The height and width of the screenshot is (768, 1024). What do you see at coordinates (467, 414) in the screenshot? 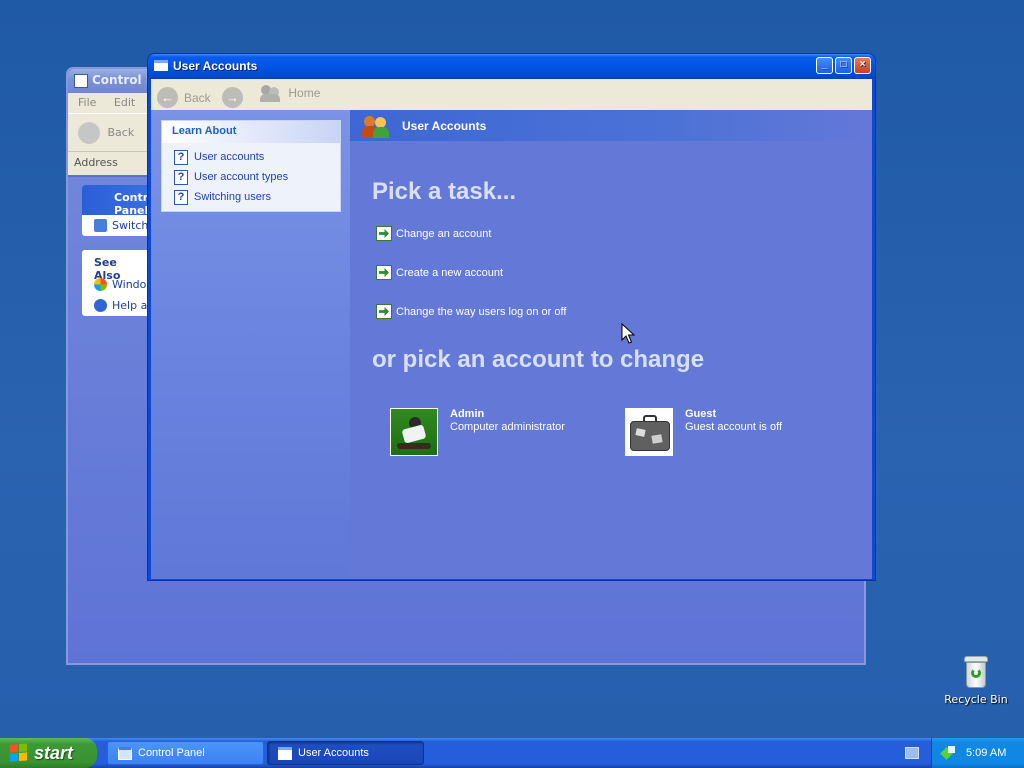
I see `account-name: Admin` at bounding box center [467, 414].